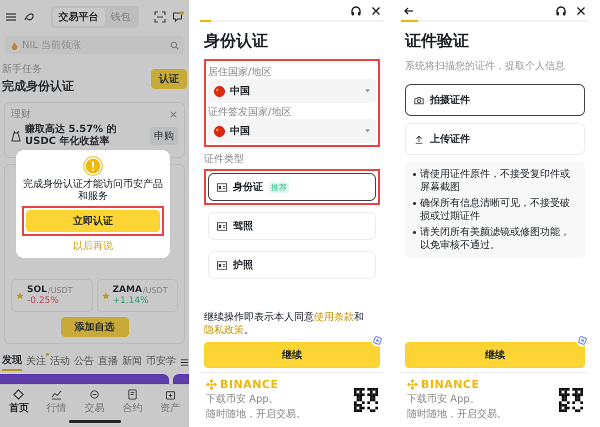 This screenshot has width=600, height=427. What do you see at coordinates (93, 191) in the screenshot?
I see `dialog-message: 完成身份认证才能访问币安产品和服务` at bounding box center [93, 191].